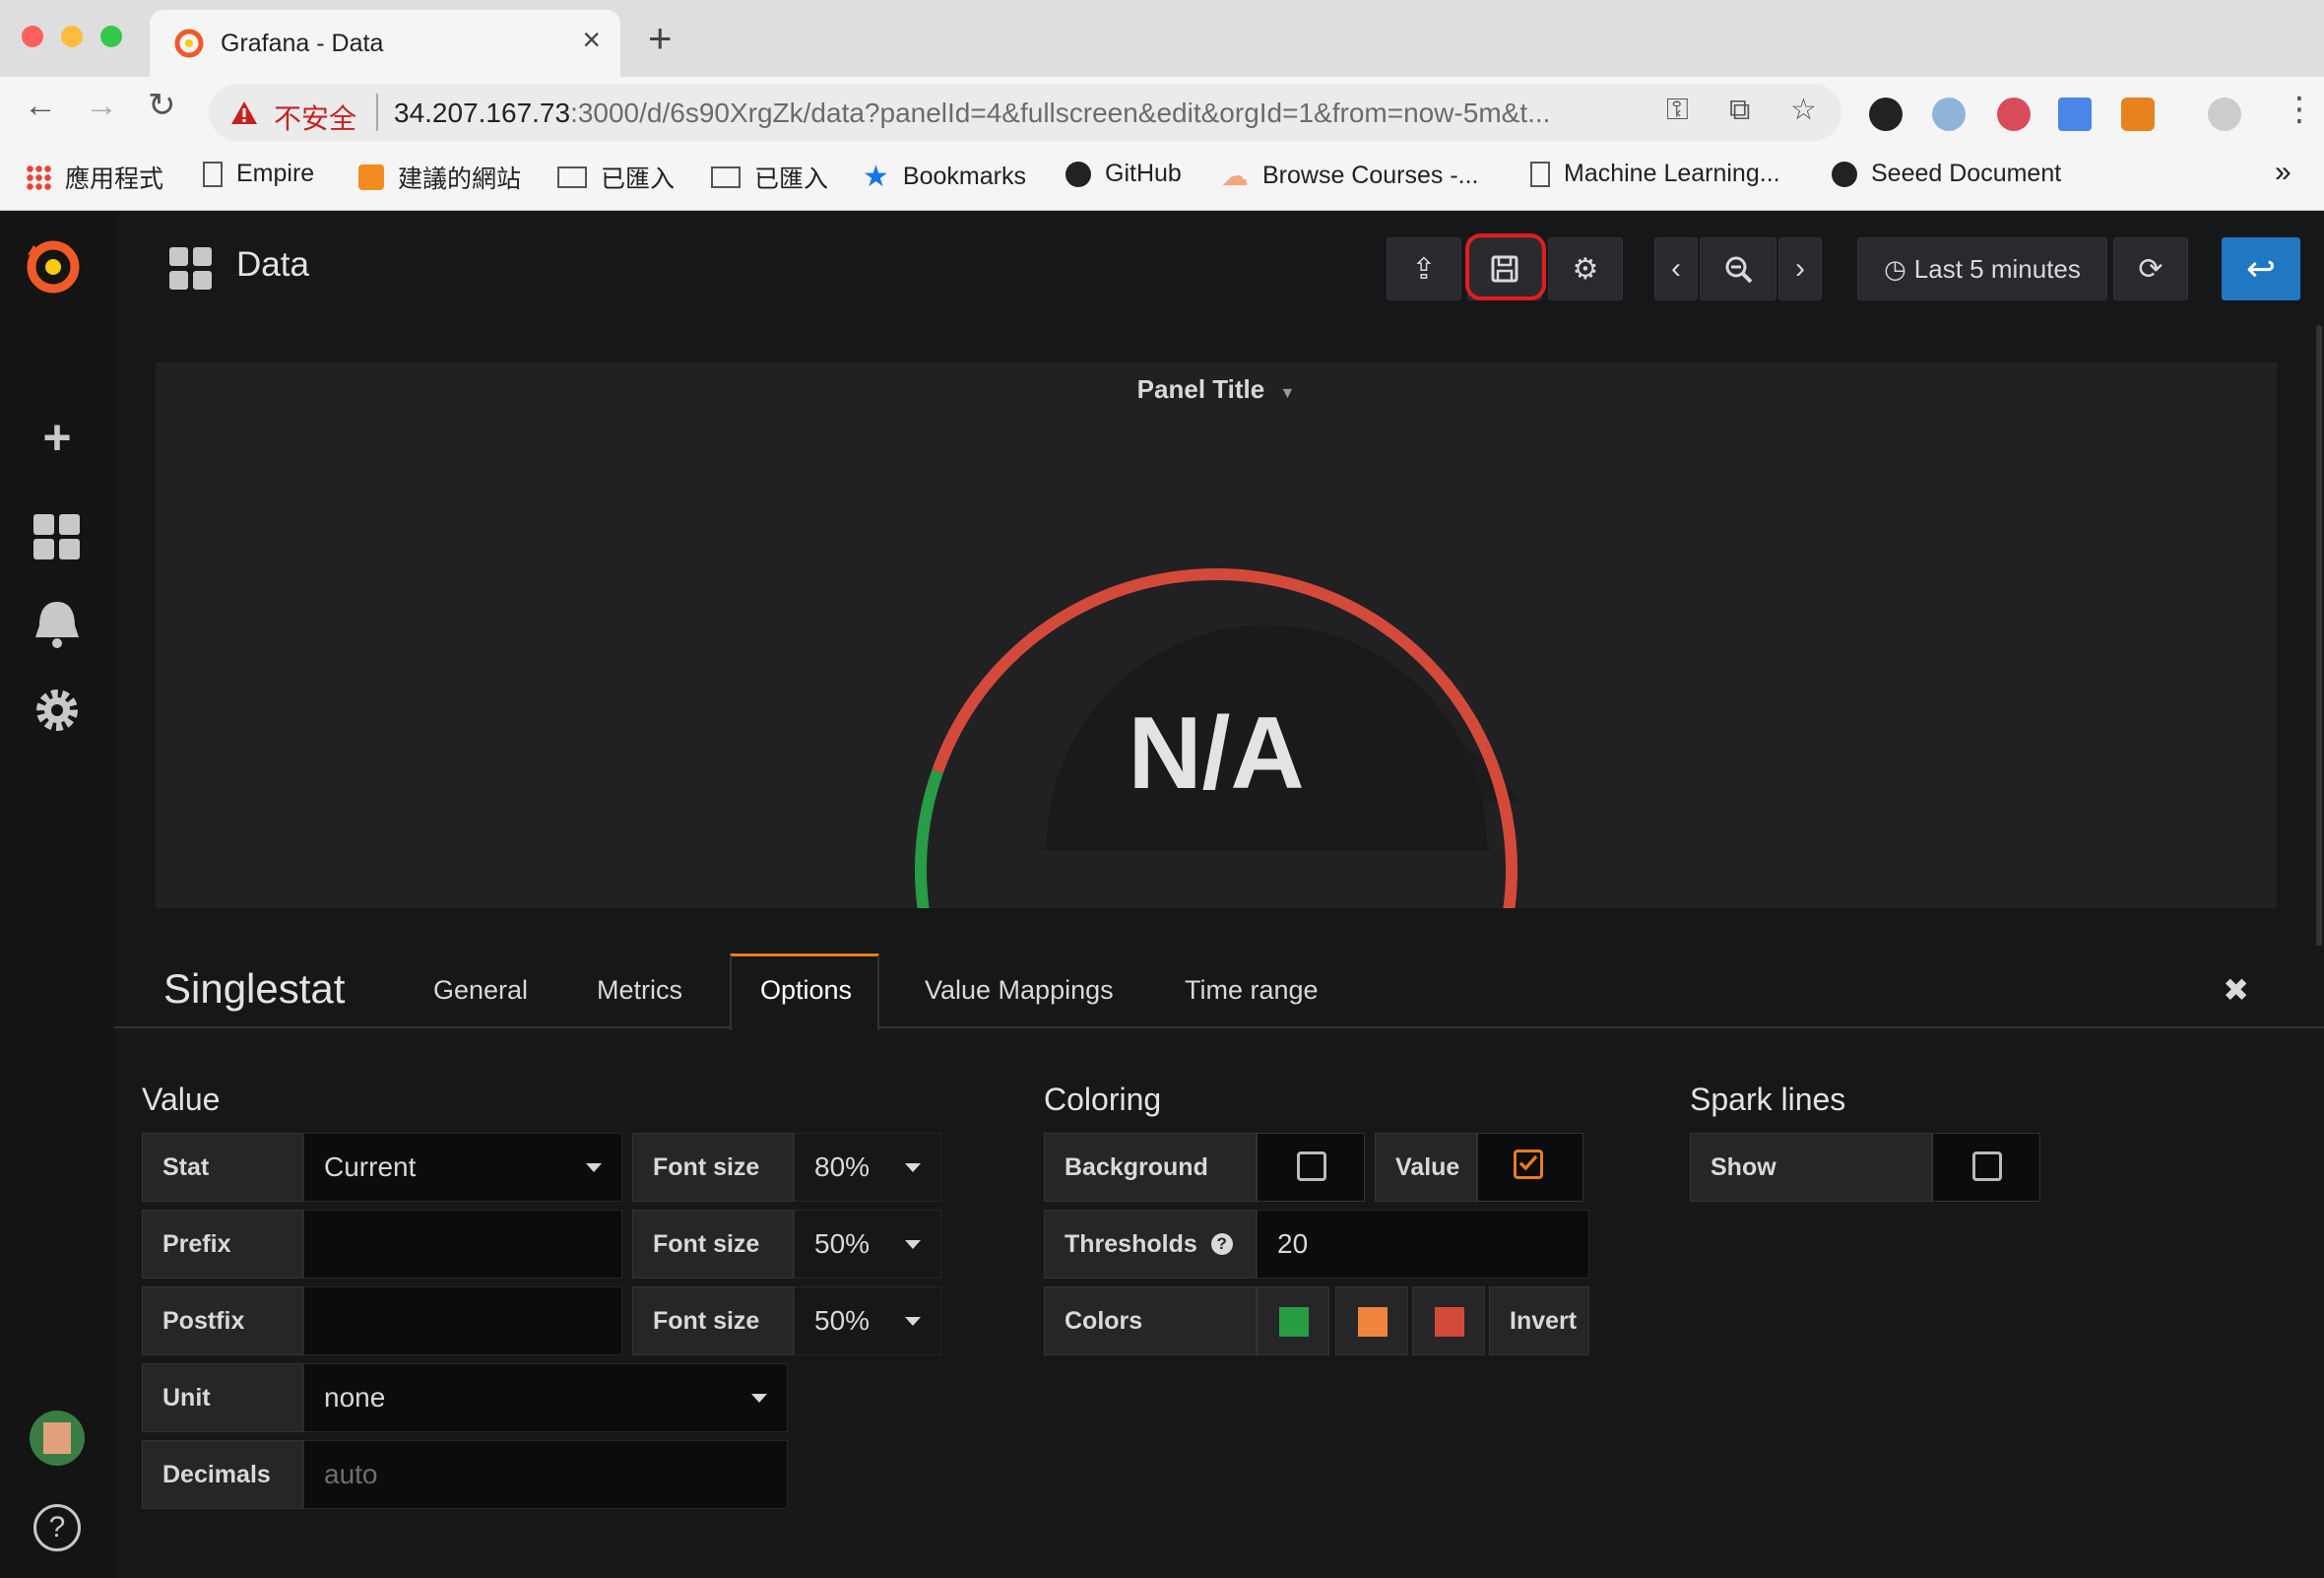  I want to click on maximize-window-button, so click(111, 36).